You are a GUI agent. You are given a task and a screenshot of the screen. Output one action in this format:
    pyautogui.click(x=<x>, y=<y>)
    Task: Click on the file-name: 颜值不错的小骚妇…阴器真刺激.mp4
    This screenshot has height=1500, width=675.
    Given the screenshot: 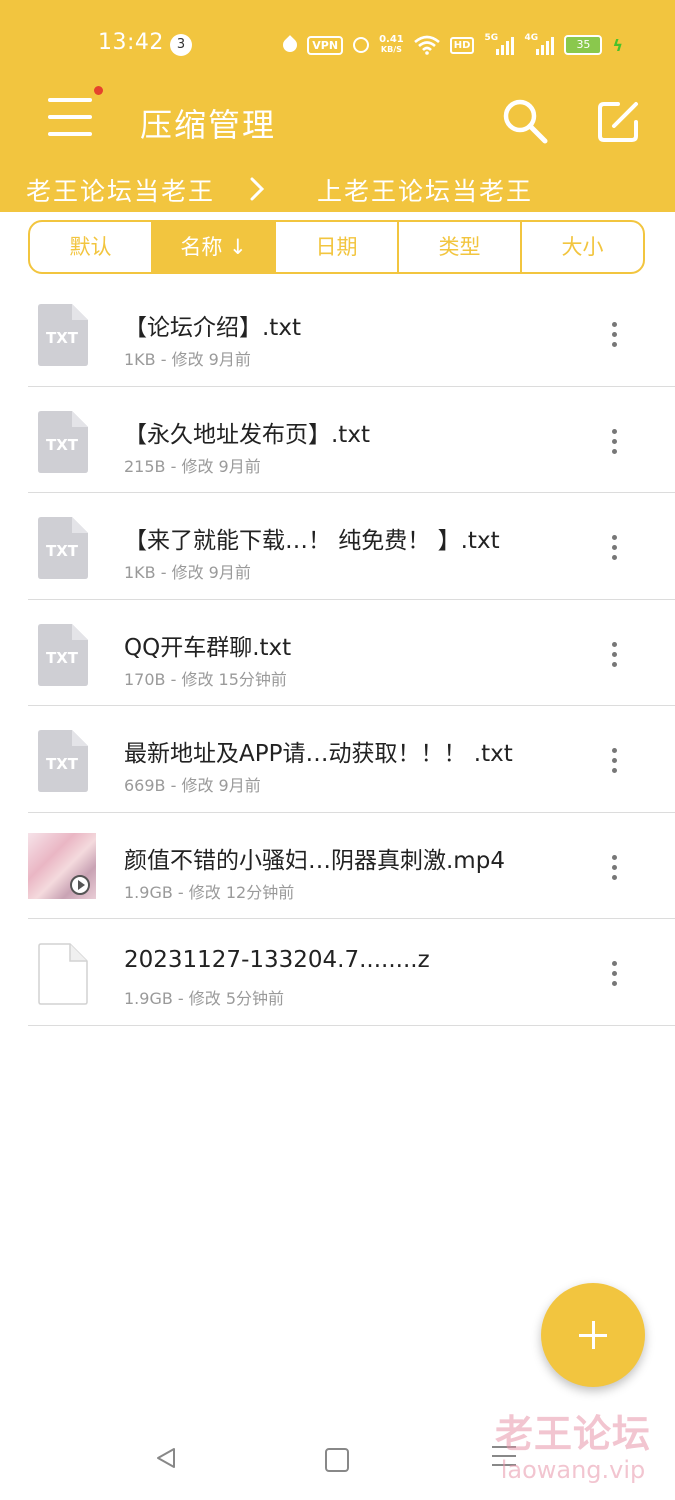 What is the action you would take?
    pyautogui.click(x=314, y=860)
    